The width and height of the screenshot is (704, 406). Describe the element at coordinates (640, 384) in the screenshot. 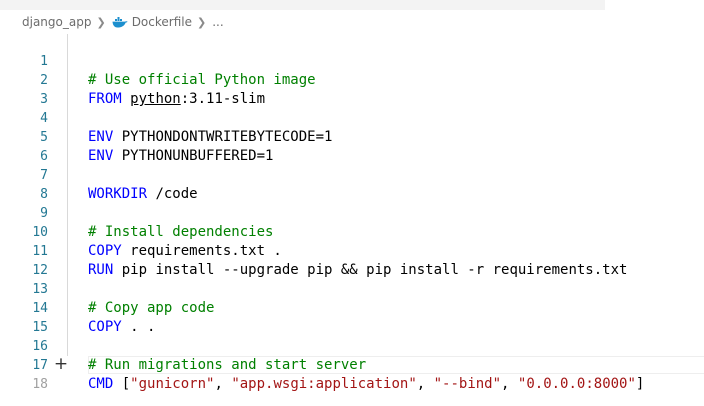

I see `punctuation: ]` at that location.